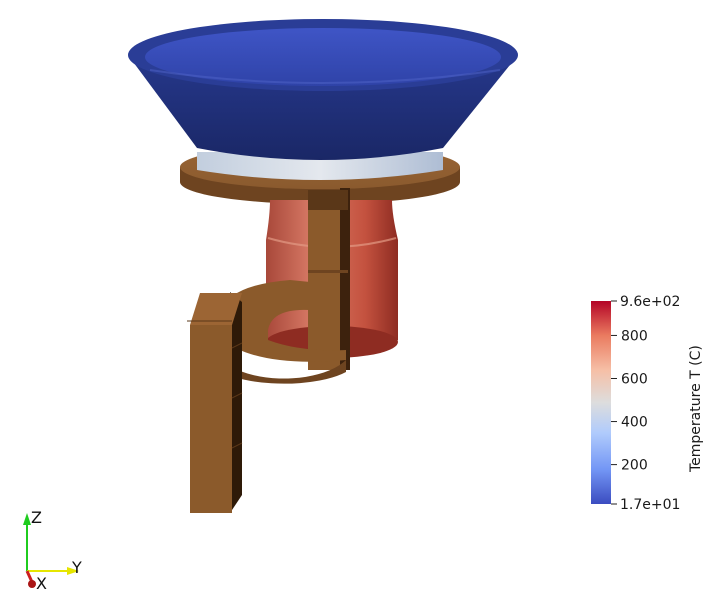 Image resolution: width=725 pixels, height=604 pixels. I want to click on colorbar-tick-label: 800, so click(634, 336).